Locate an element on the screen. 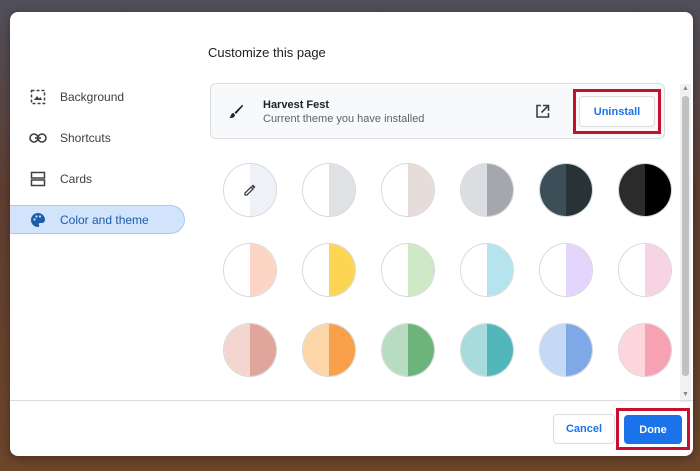 This screenshot has width=700, height=471. eyedropper-icon is located at coordinates (250, 190).